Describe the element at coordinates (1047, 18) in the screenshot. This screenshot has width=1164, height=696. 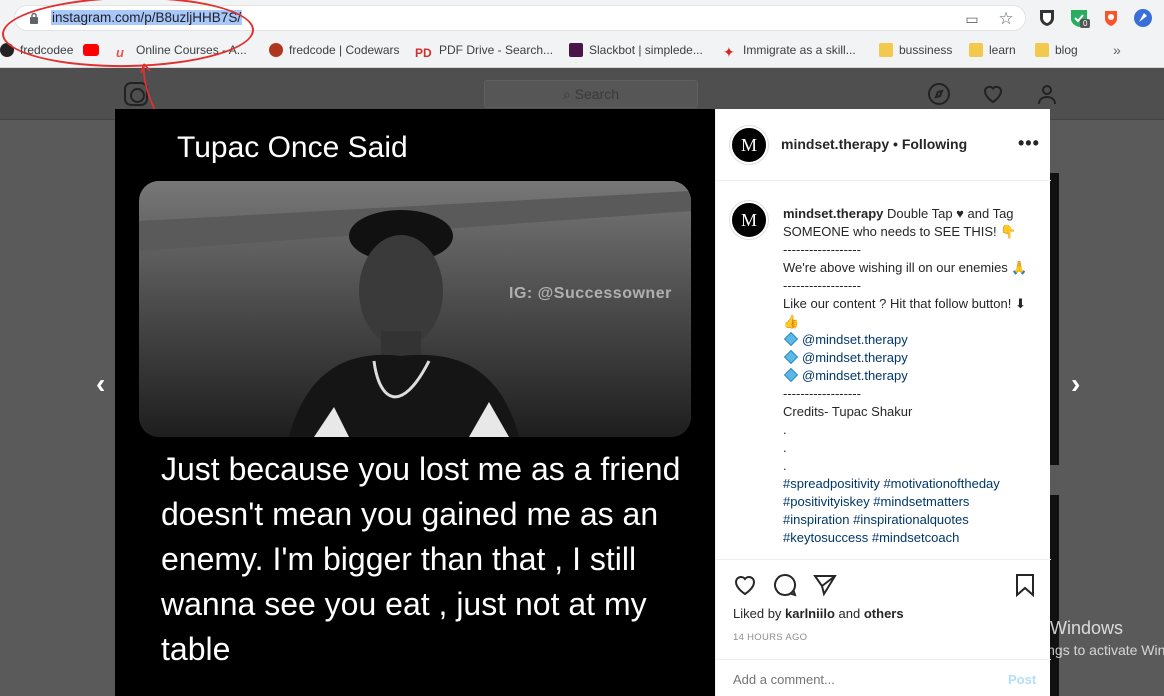
I see `shield-extension-icon` at that location.